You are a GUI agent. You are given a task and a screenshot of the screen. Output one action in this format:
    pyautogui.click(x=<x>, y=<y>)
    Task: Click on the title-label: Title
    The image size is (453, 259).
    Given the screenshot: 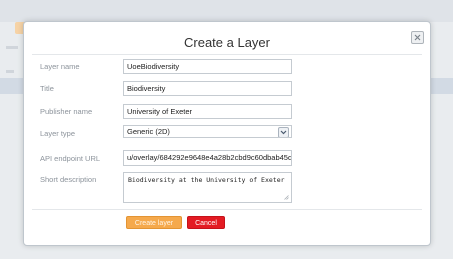 What is the action you would take?
    pyautogui.click(x=47, y=88)
    